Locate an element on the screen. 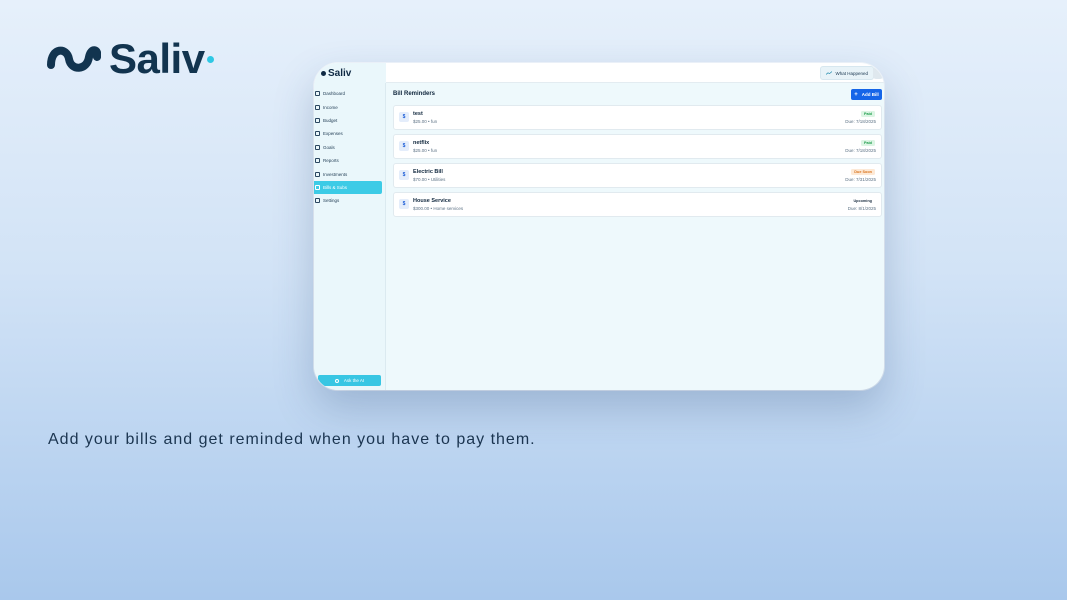  brand-logo: Saliv is located at coordinates (130, 59).